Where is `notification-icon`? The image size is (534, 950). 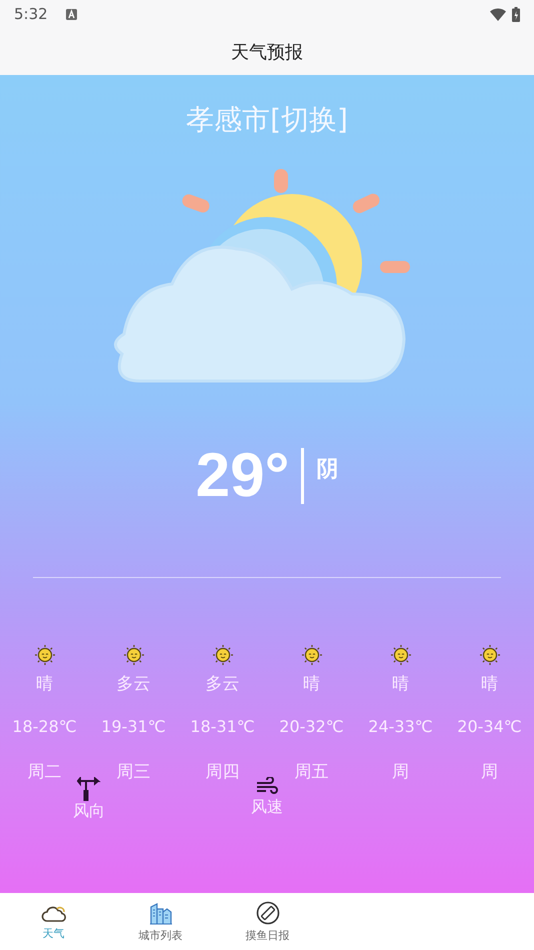
notification-icon is located at coordinates (71, 14).